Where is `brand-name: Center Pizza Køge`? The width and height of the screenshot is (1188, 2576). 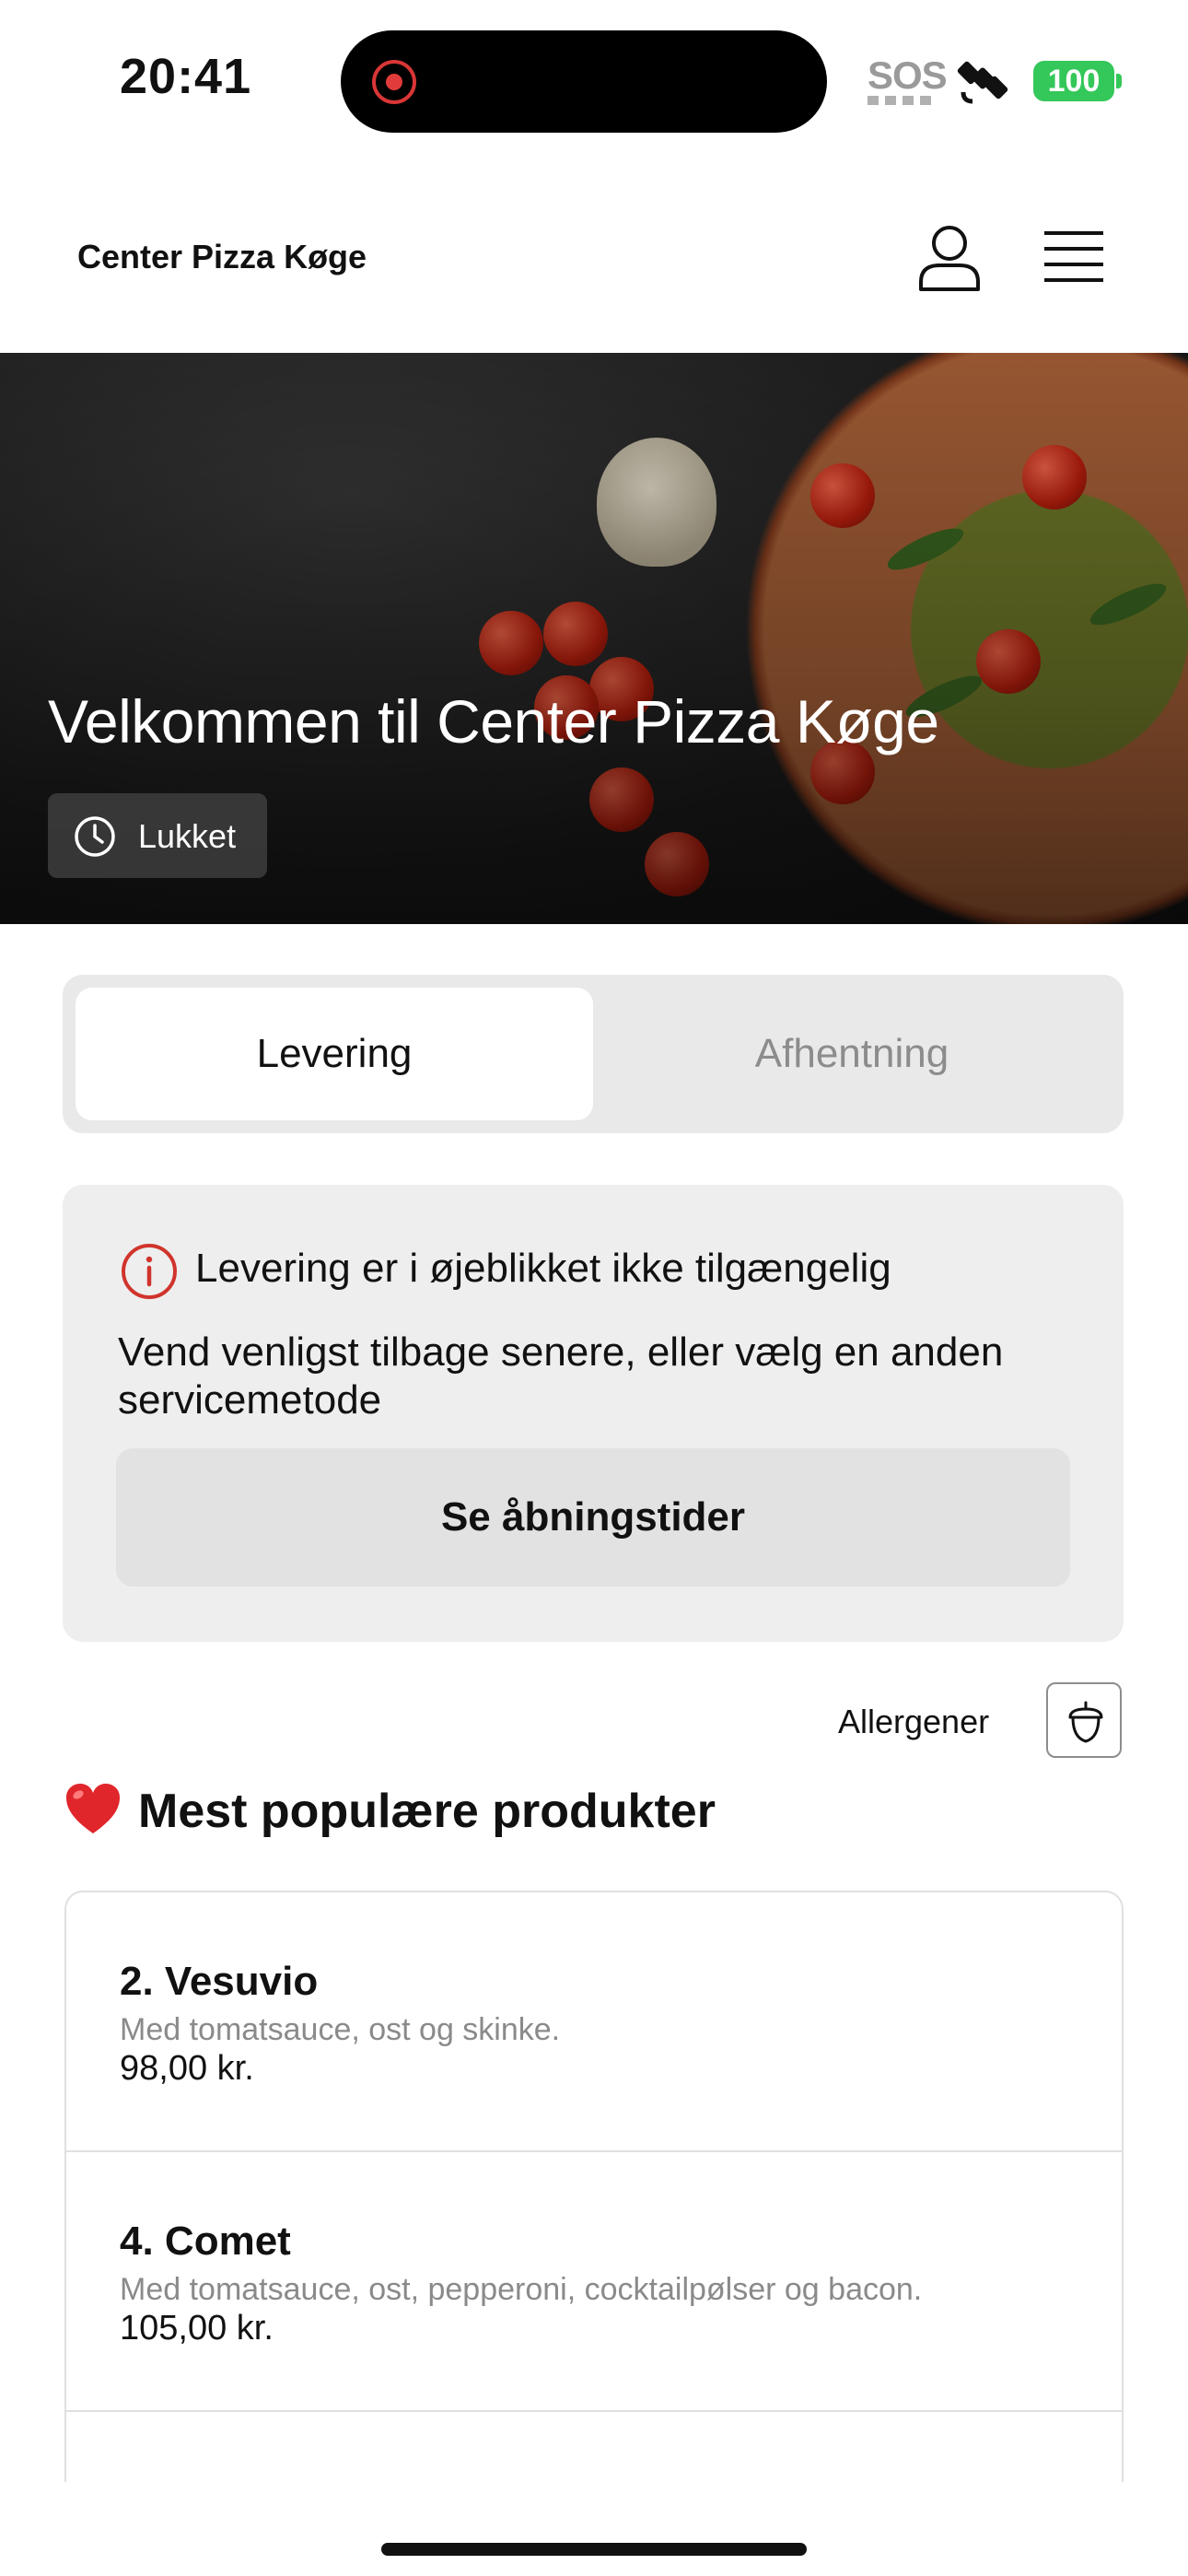
brand-name: Center Pizza Køge is located at coordinates (222, 257).